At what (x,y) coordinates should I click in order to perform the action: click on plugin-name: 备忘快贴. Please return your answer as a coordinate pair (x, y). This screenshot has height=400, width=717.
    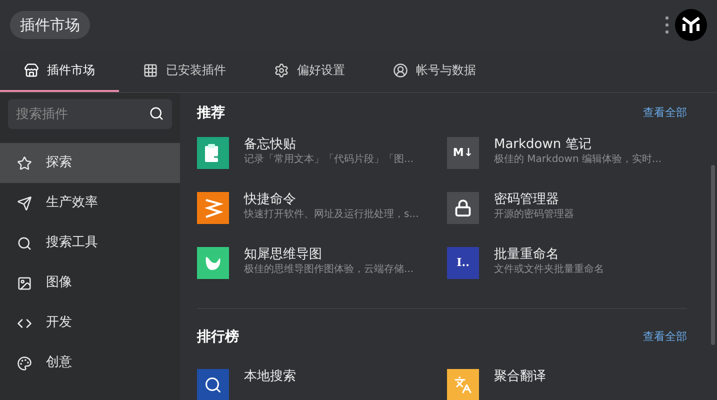
    Looking at the image, I should click on (270, 145).